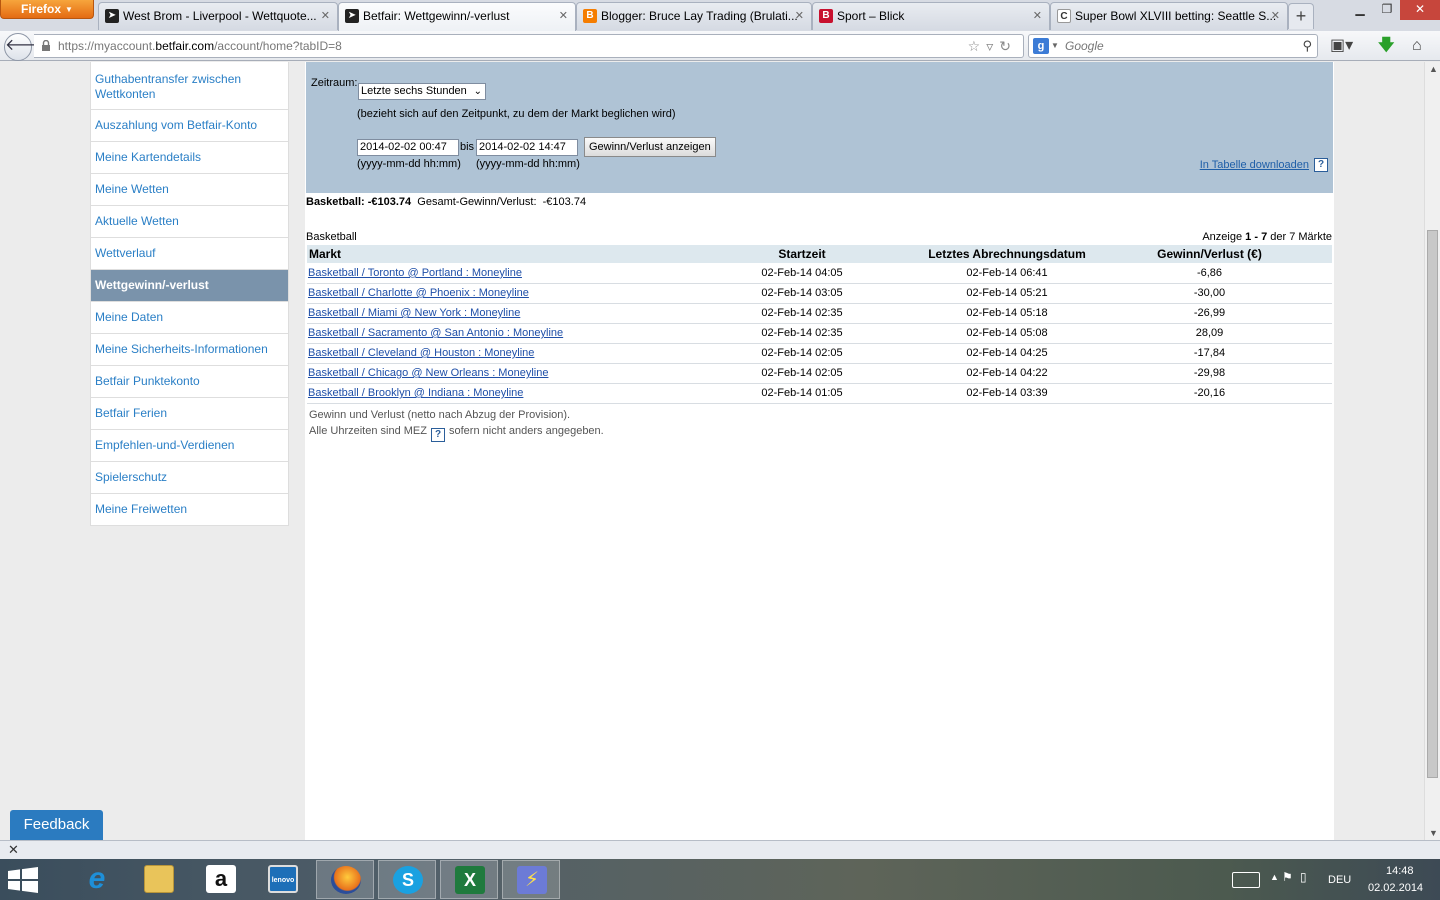  Describe the element at coordinates (477, 202) in the screenshot. I see `overall-label: Gesamt-Gewinn/Verlust:` at that location.